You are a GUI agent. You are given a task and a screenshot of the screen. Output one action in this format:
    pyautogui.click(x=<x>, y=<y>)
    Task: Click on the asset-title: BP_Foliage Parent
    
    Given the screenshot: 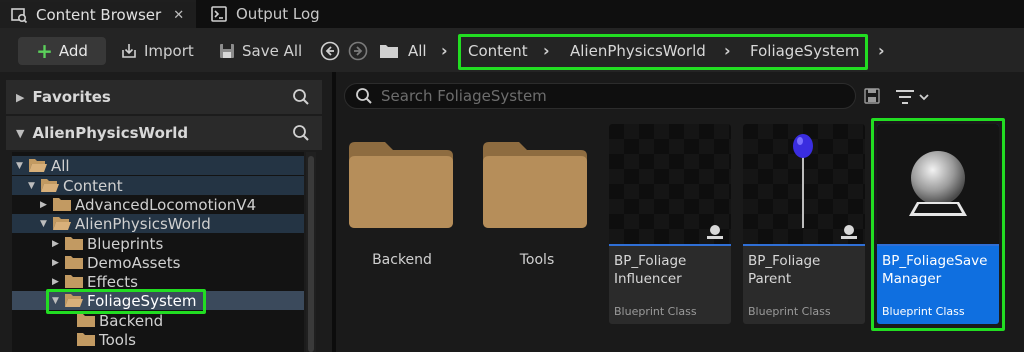 What is the action you would take?
    pyautogui.click(x=805, y=270)
    